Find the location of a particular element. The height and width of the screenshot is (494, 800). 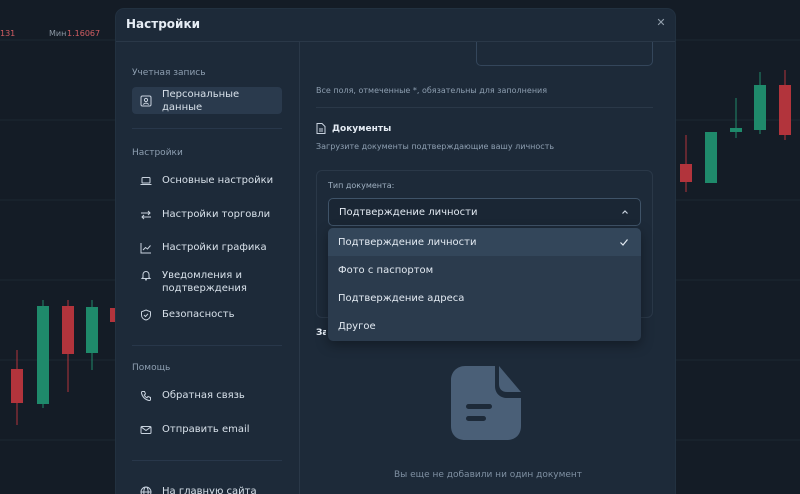

sidebar-item-trading-settings: Настройки торговли is located at coordinates (207, 214).